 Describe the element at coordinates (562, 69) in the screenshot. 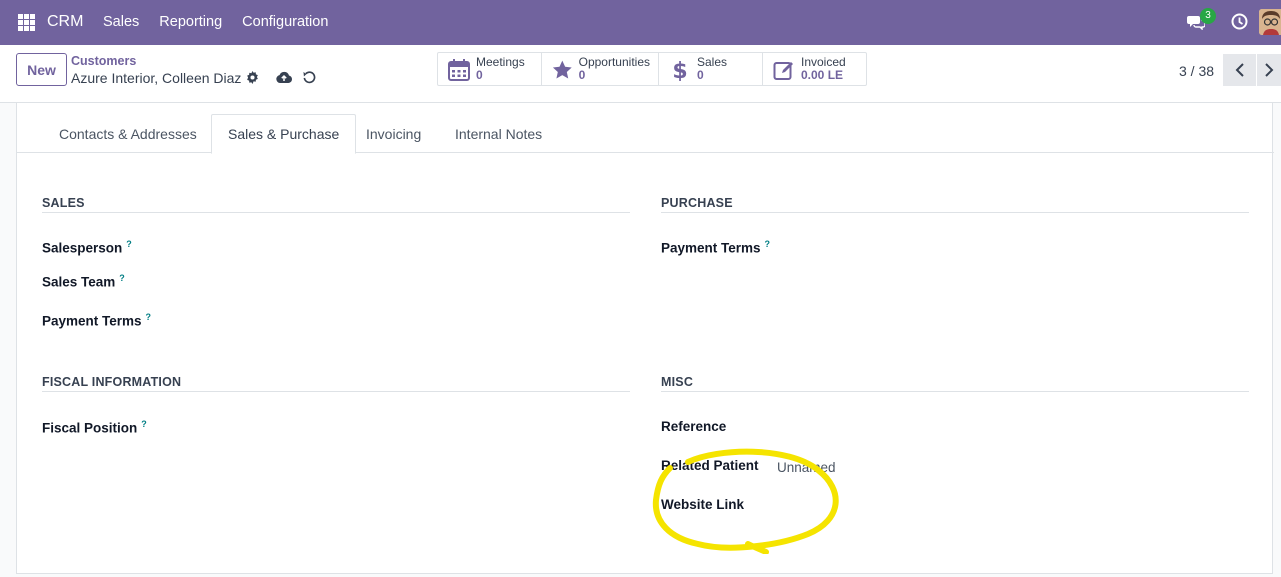

I see `star-icon` at that location.